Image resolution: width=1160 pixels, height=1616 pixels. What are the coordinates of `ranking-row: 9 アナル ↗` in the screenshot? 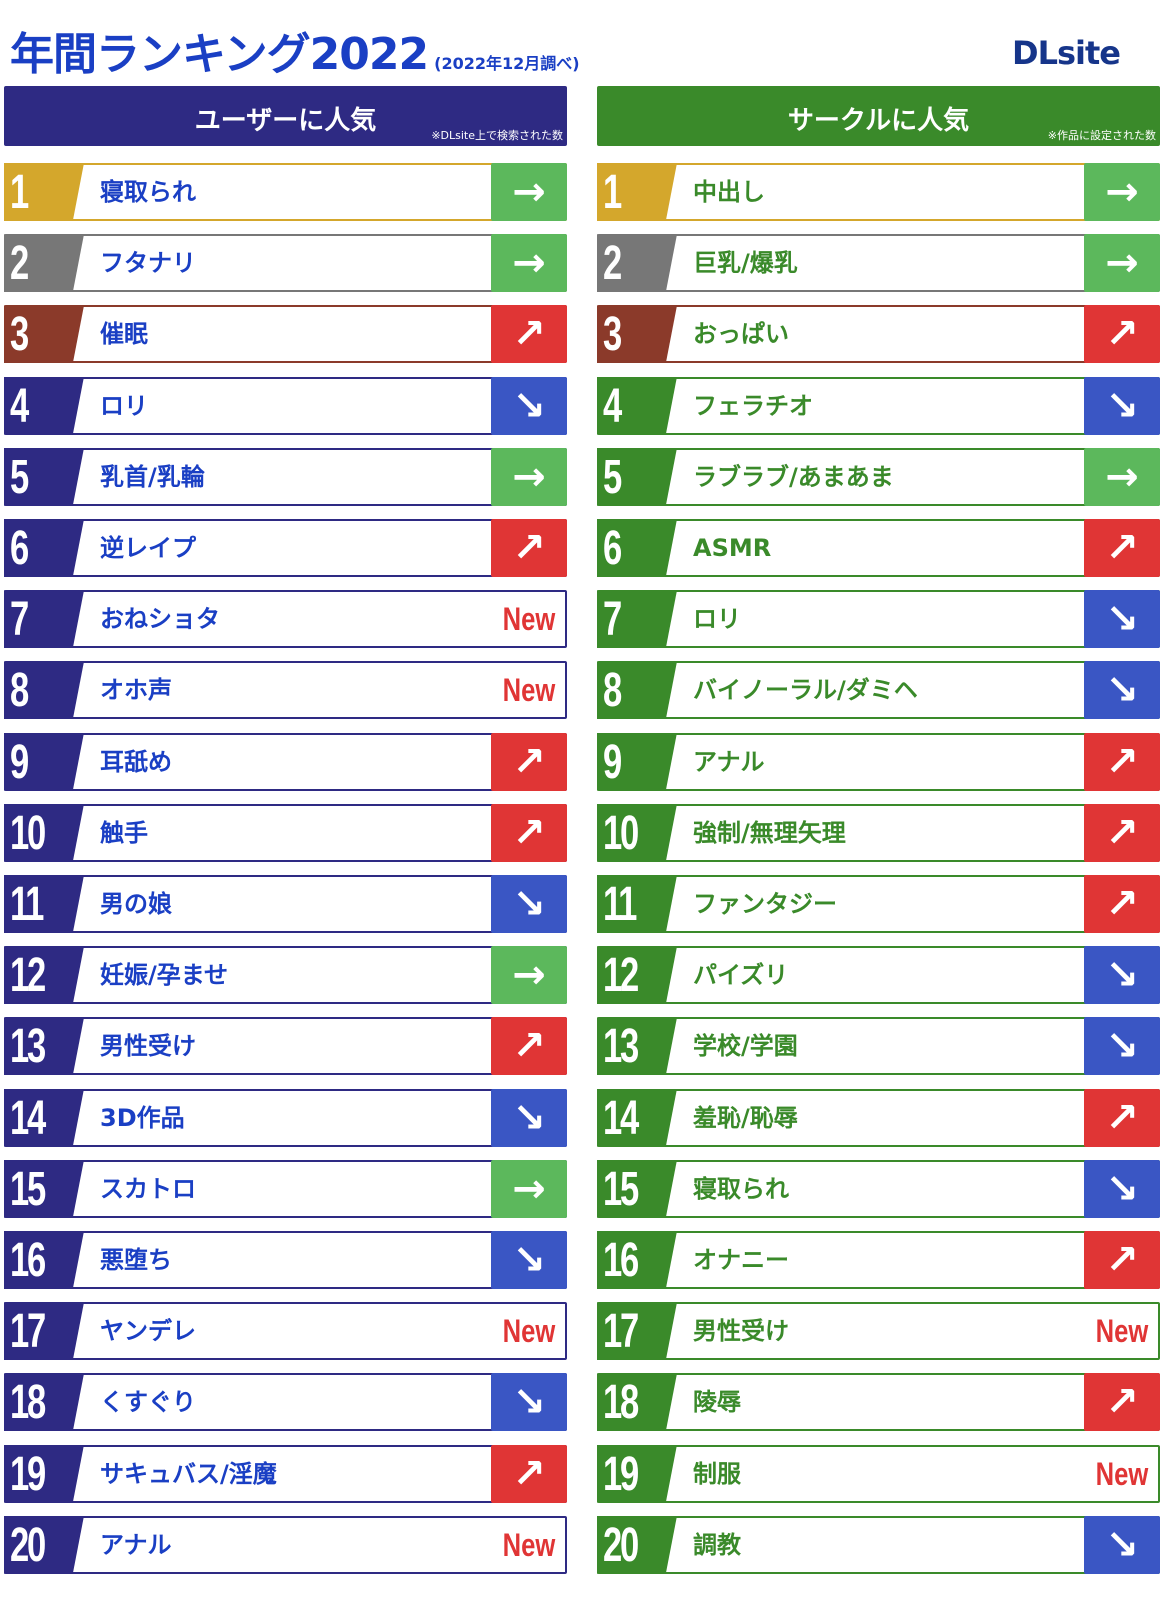 It's located at (878, 761).